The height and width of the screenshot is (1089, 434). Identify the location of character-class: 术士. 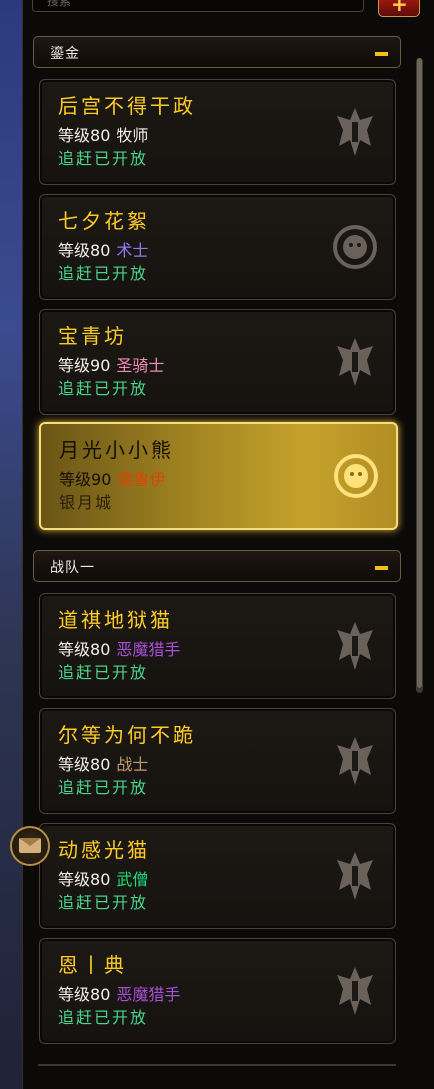
(132, 250).